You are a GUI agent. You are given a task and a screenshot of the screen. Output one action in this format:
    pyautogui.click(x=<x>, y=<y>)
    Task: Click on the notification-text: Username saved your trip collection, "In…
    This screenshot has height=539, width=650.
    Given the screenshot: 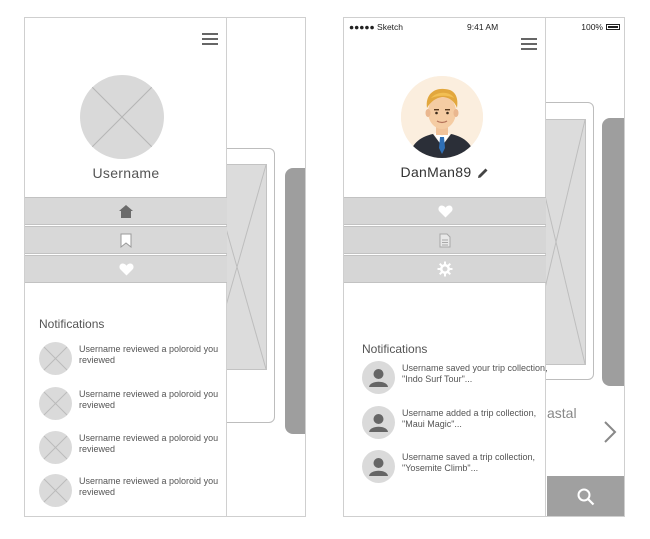 What is the action you would take?
    pyautogui.click(x=475, y=373)
    